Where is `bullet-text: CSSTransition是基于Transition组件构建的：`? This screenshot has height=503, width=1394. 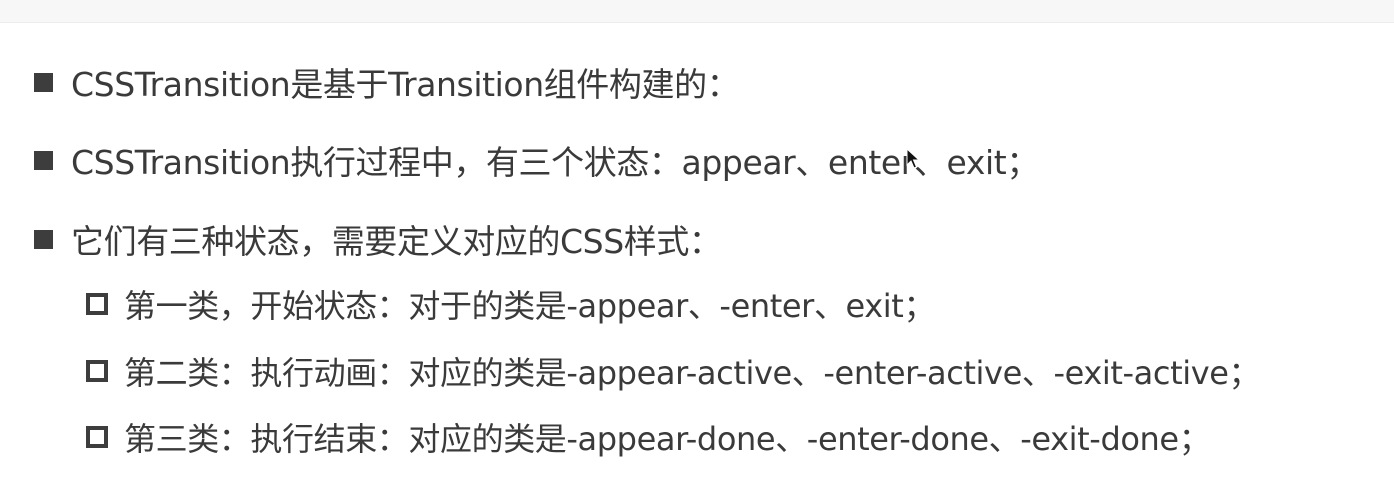
bullet-text: CSSTransition是基于Transition组件构建的： is located at coordinates (405, 84).